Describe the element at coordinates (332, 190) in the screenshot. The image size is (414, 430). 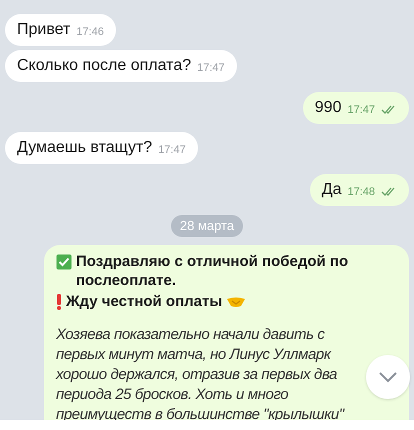
I see `message-text: Да` at that location.